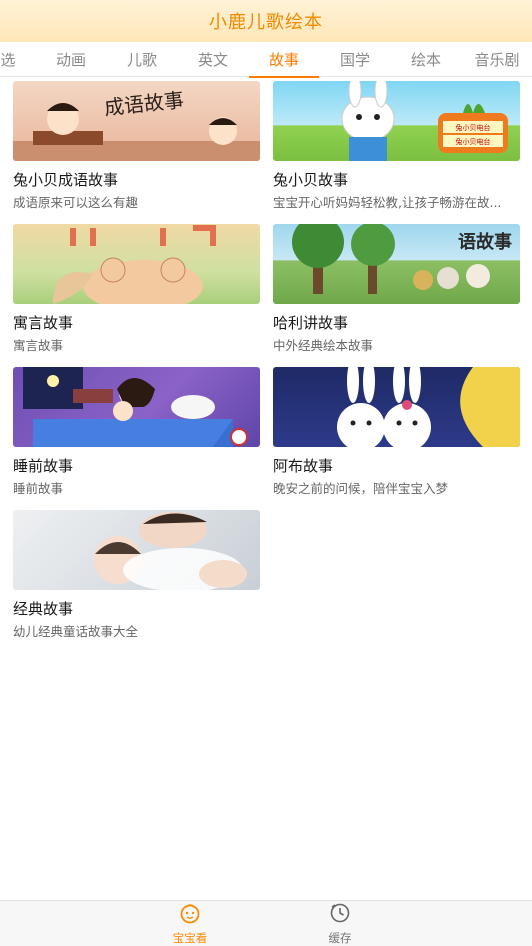 Image resolution: width=532 pixels, height=946 pixels. I want to click on story-card: 语故事 哈利讲故事 中外经典绘本故事, so click(396, 289).